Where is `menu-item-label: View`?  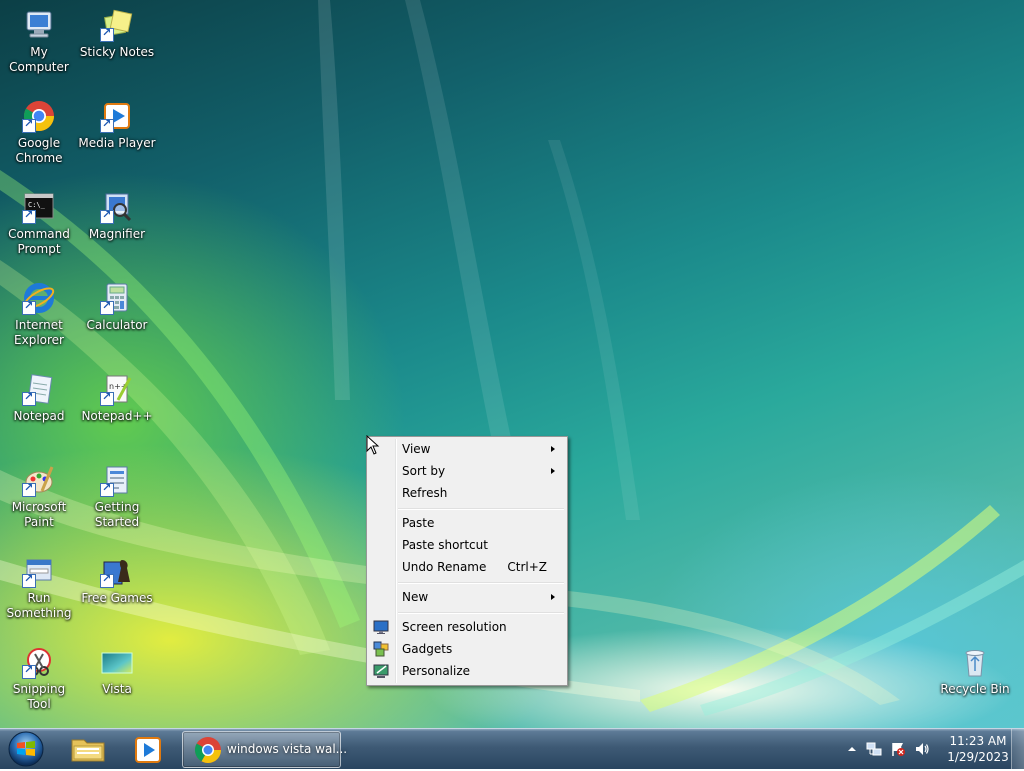
menu-item-label: View is located at coordinates (416, 449).